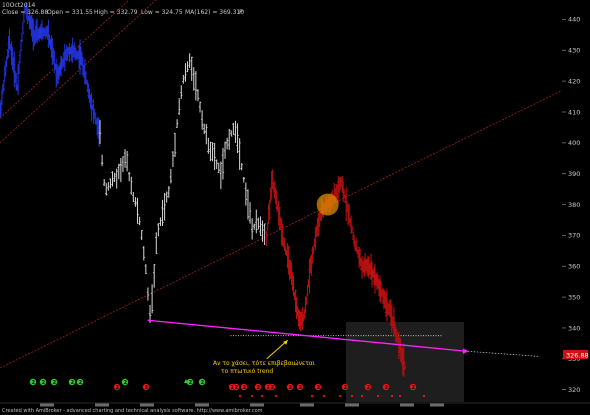  Describe the element at coordinates (574, 20) in the screenshot. I see `y-tick-label: 440` at that location.